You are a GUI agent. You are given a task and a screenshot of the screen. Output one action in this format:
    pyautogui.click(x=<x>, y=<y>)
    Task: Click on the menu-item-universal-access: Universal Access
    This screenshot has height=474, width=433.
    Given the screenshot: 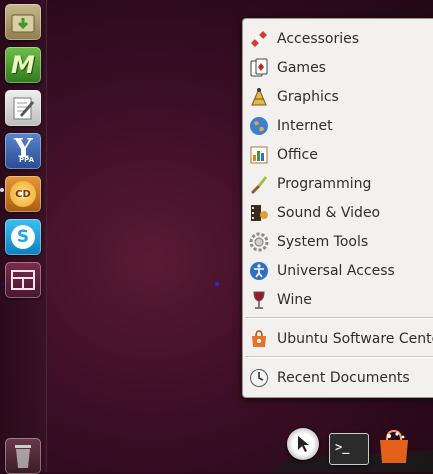 What is the action you would take?
    pyautogui.click(x=338, y=271)
    